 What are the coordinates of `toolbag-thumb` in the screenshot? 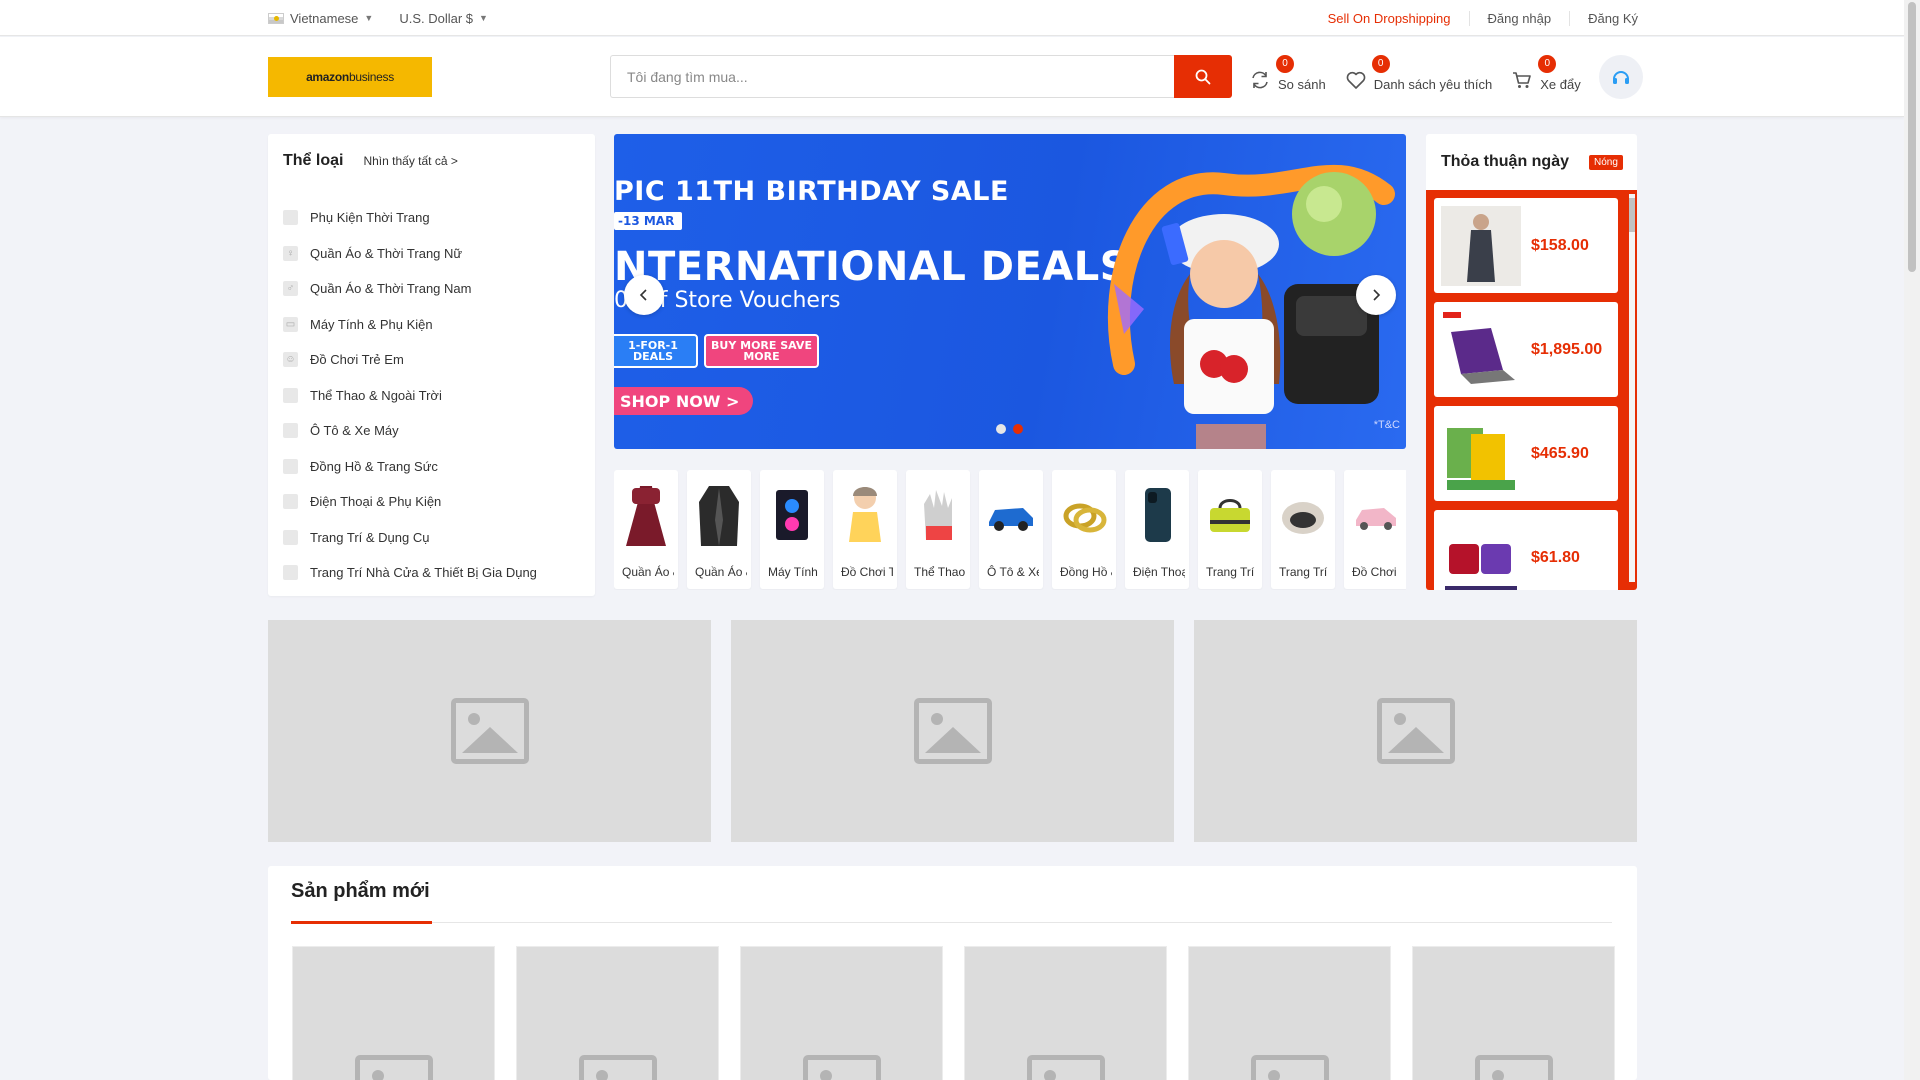 It's located at (1230, 515).